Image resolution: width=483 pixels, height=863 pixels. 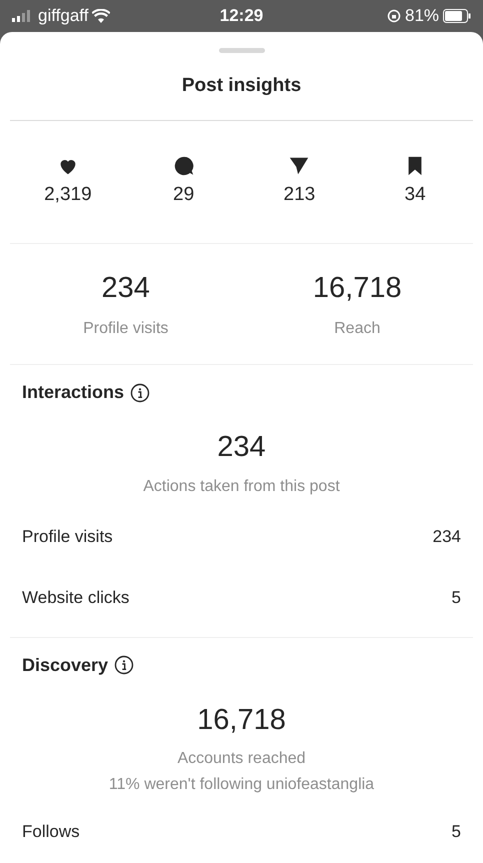 What do you see at coordinates (242, 16) in the screenshot?
I see `clock-time: 12:29` at bounding box center [242, 16].